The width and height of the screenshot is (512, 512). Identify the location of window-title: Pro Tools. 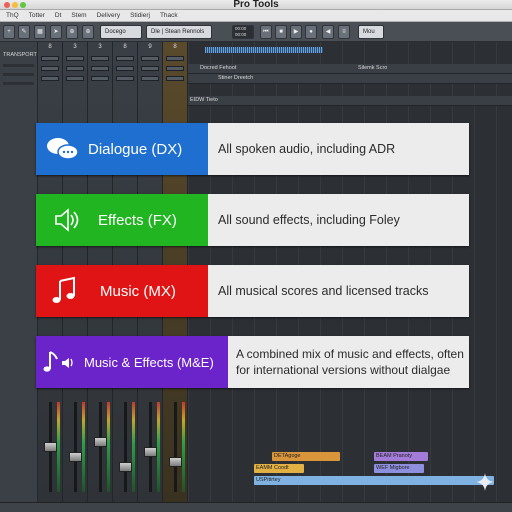
(256, 5).